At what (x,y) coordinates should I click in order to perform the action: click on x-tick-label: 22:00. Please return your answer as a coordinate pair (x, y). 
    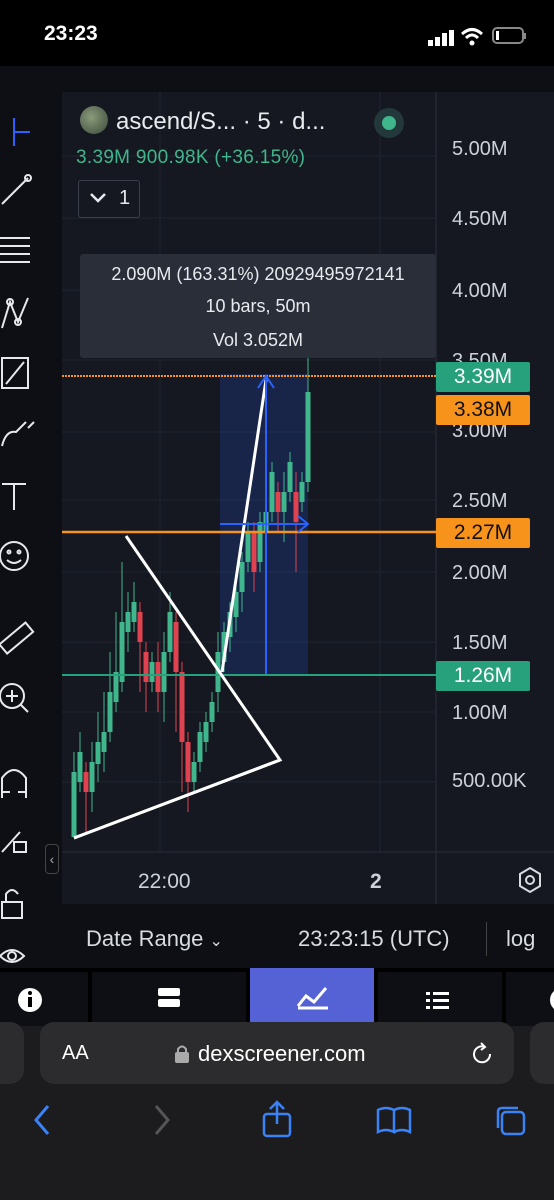
    Looking at the image, I should click on (164, 881).